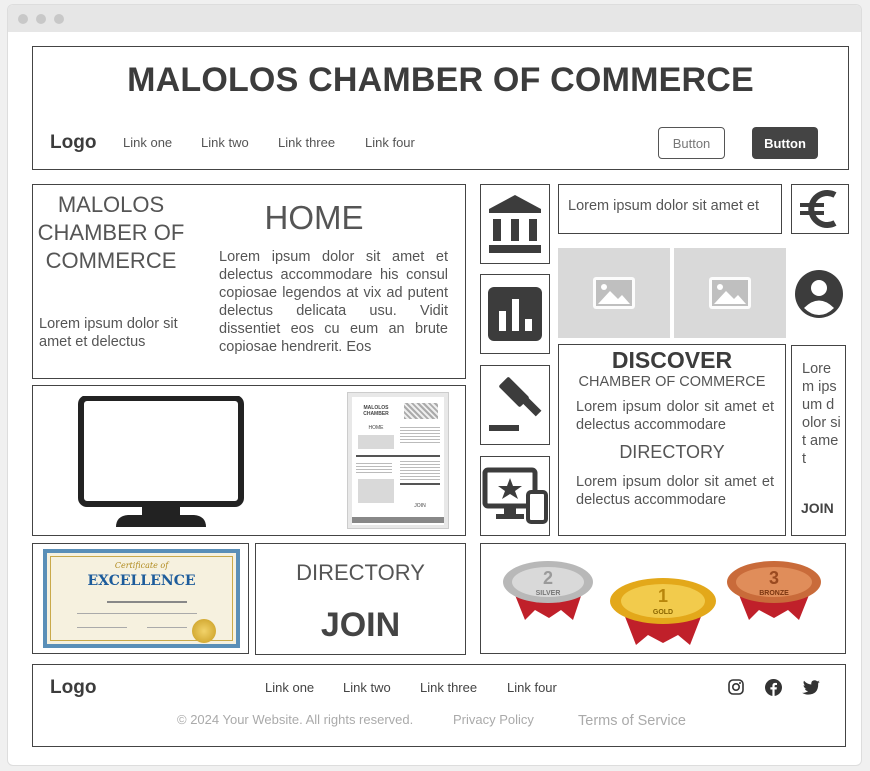 The image size is (870, 771). I want to click on instagram-icon, so click(736, 687).